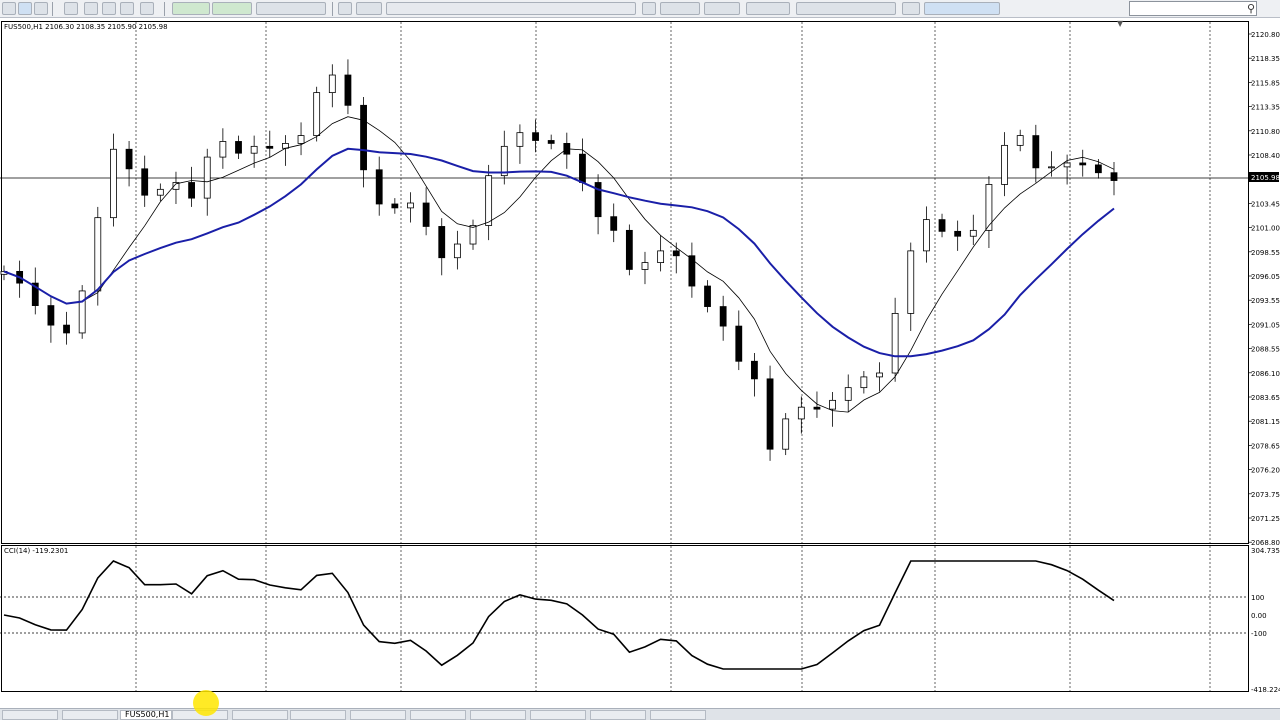 The image size is (1280, 720). What do you see at coordinates (1265, 374) in the screenshot?
I see `price-tick-label: 2086.10` at bounding box center [1265, 374].